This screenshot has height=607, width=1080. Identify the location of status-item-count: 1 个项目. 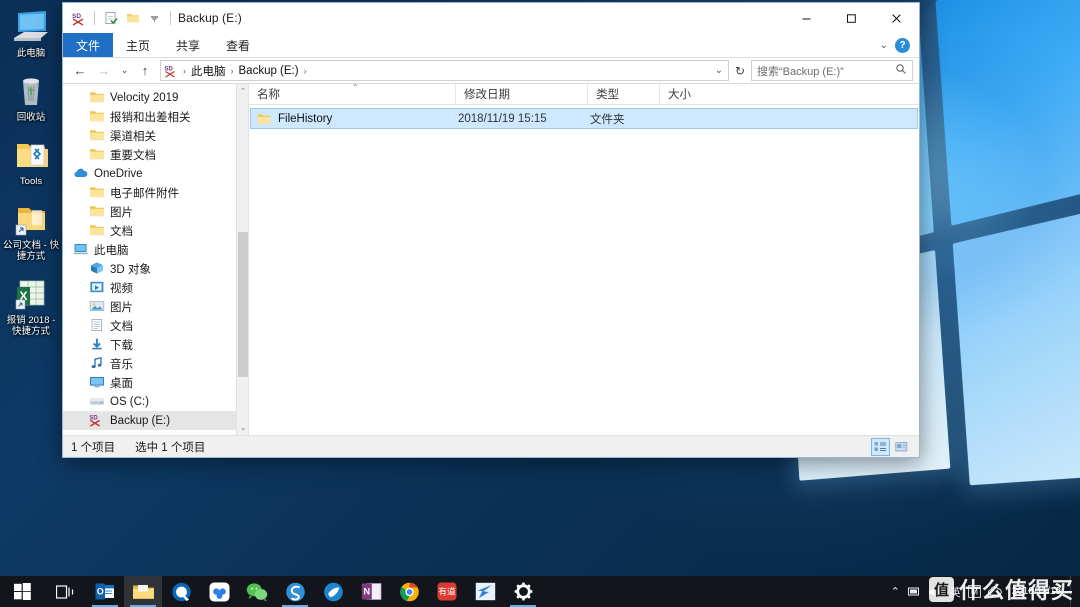
(93, 447).